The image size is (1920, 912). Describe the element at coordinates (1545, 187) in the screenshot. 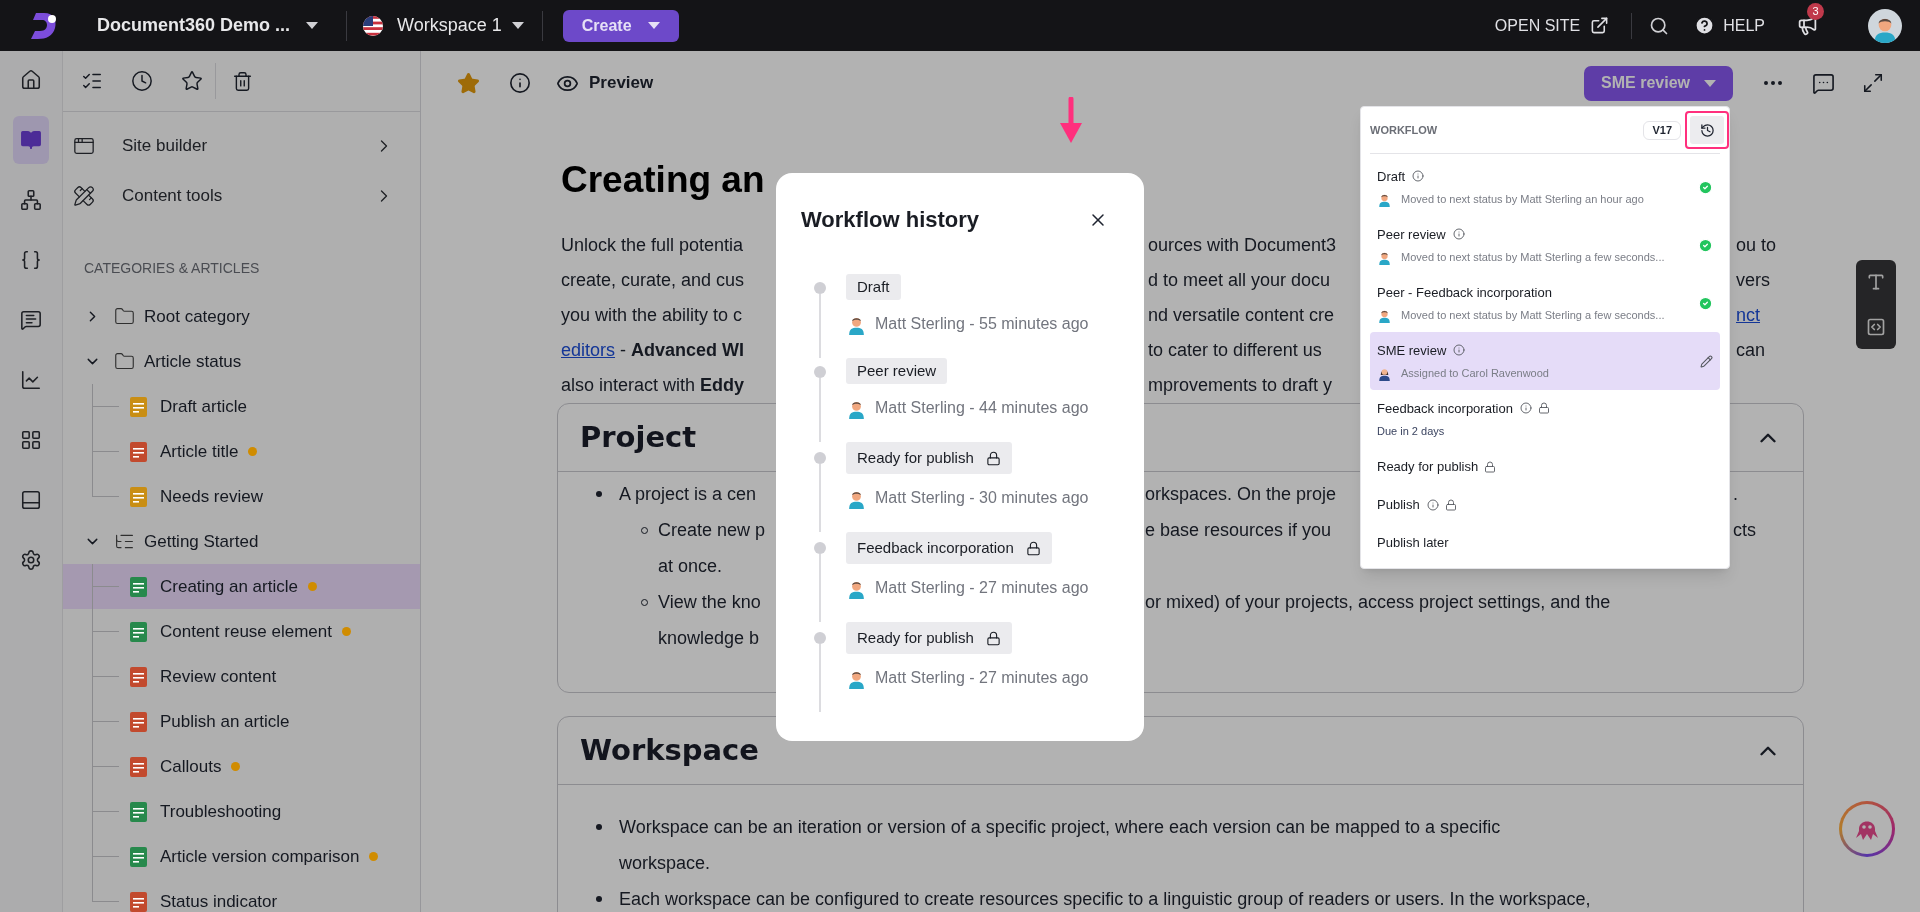

I see `workflow-step: Draft Moved to next status by Matt Sterling an hour ago` at that location.